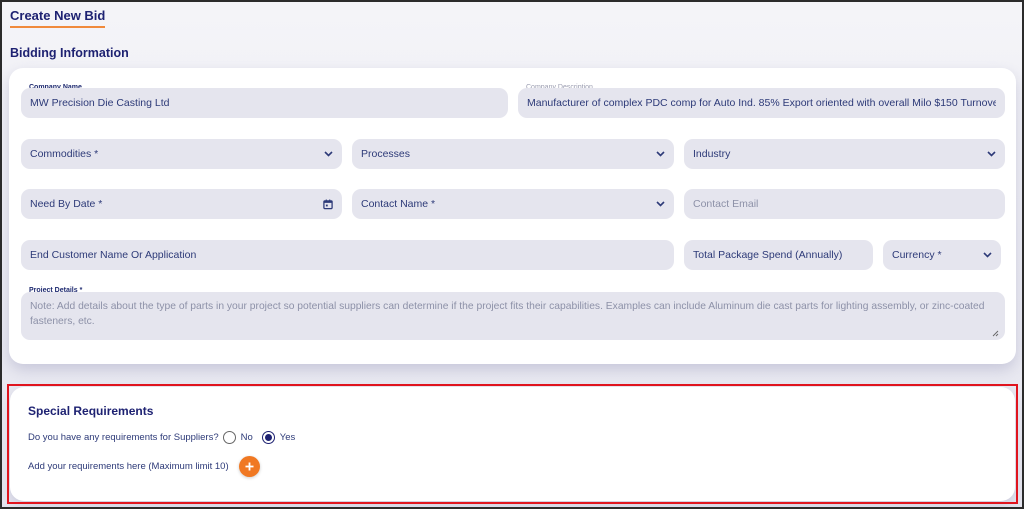 This screenshot has width=1024, height=509. Describe the element at coordinates (712, 154) in the screenshot. I see `industry-placeholder: Industry` at that location.